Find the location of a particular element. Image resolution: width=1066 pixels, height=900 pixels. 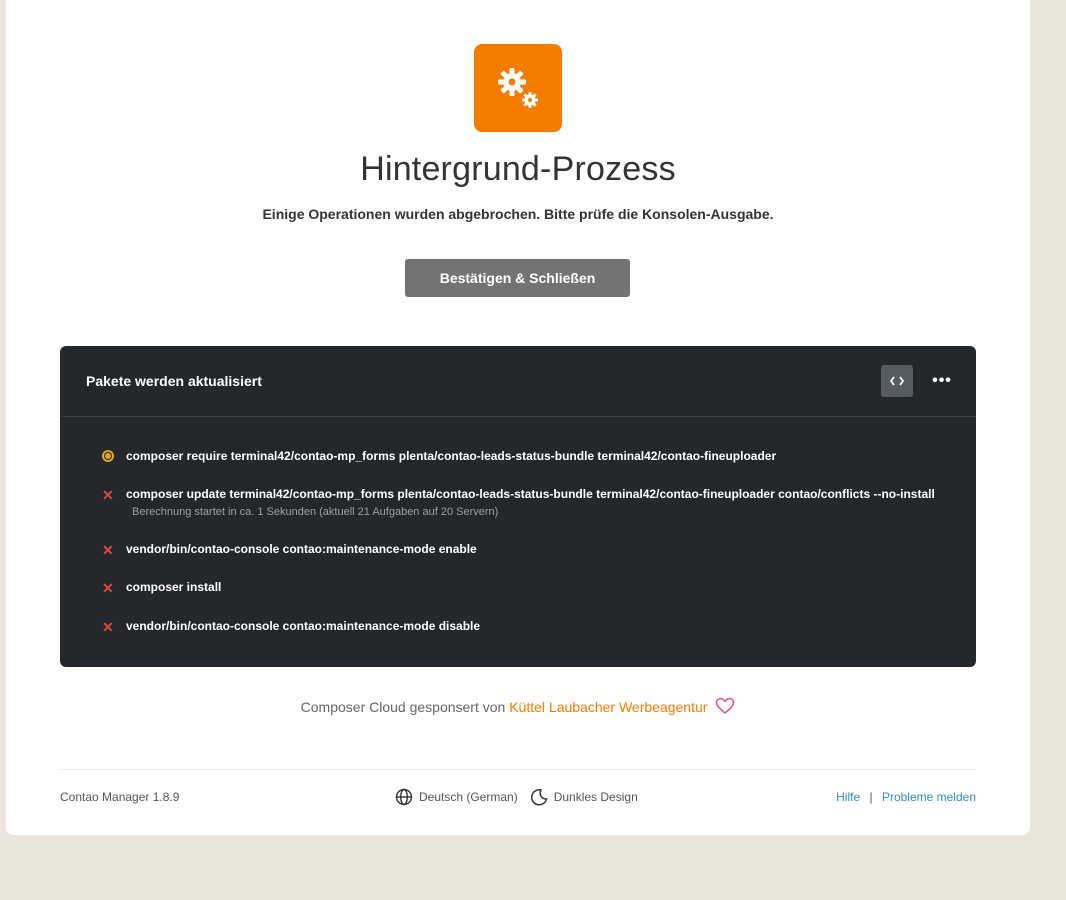

confirm-close-button: Bestätigen & Schließen is located at coordinates (517, 278).